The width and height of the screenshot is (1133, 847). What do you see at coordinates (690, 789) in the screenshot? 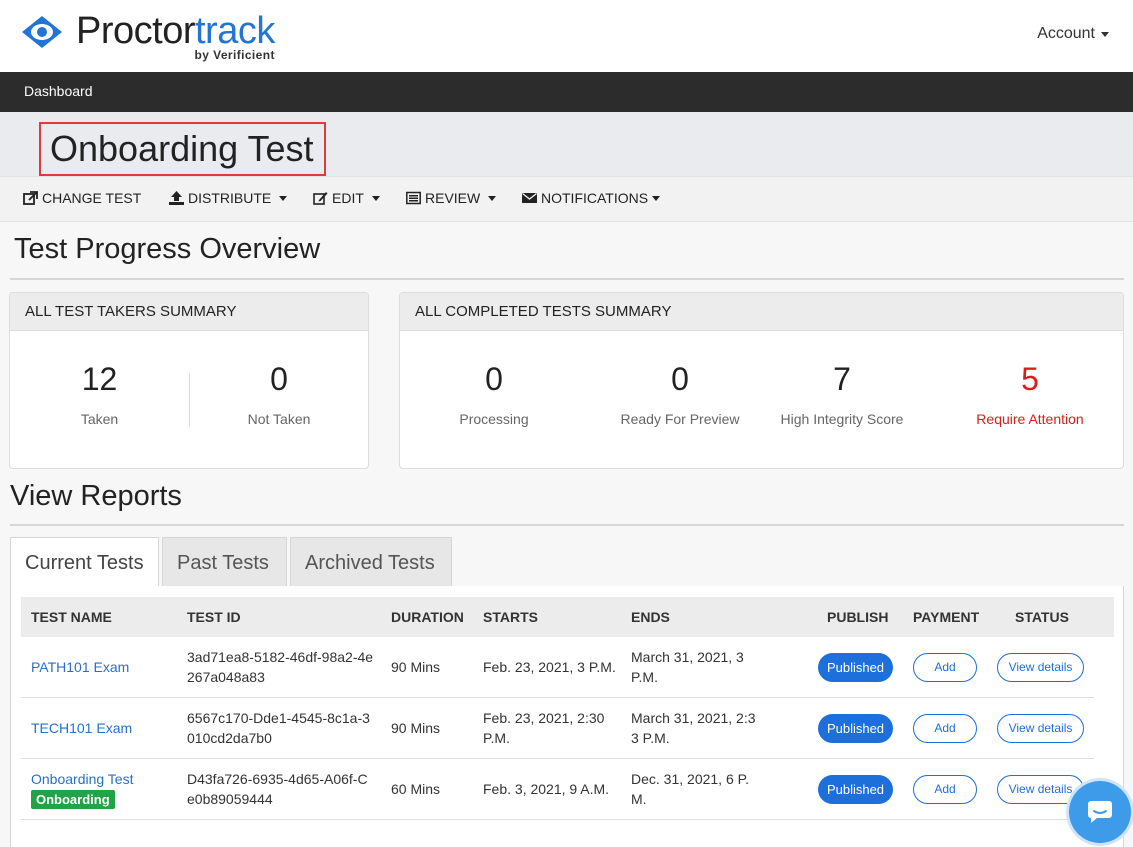
I see `ends: Dec. 31, 2021, 6 P. M.` at bounding box center [690, 789].